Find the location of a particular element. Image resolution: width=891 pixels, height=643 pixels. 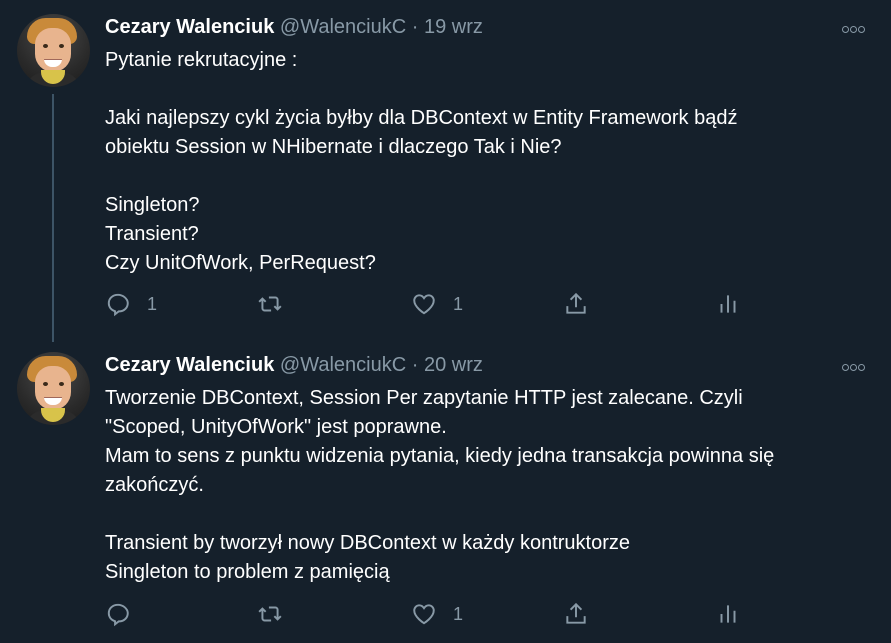

tweet-date: 20 wrz is located at coordinates (453, 365).